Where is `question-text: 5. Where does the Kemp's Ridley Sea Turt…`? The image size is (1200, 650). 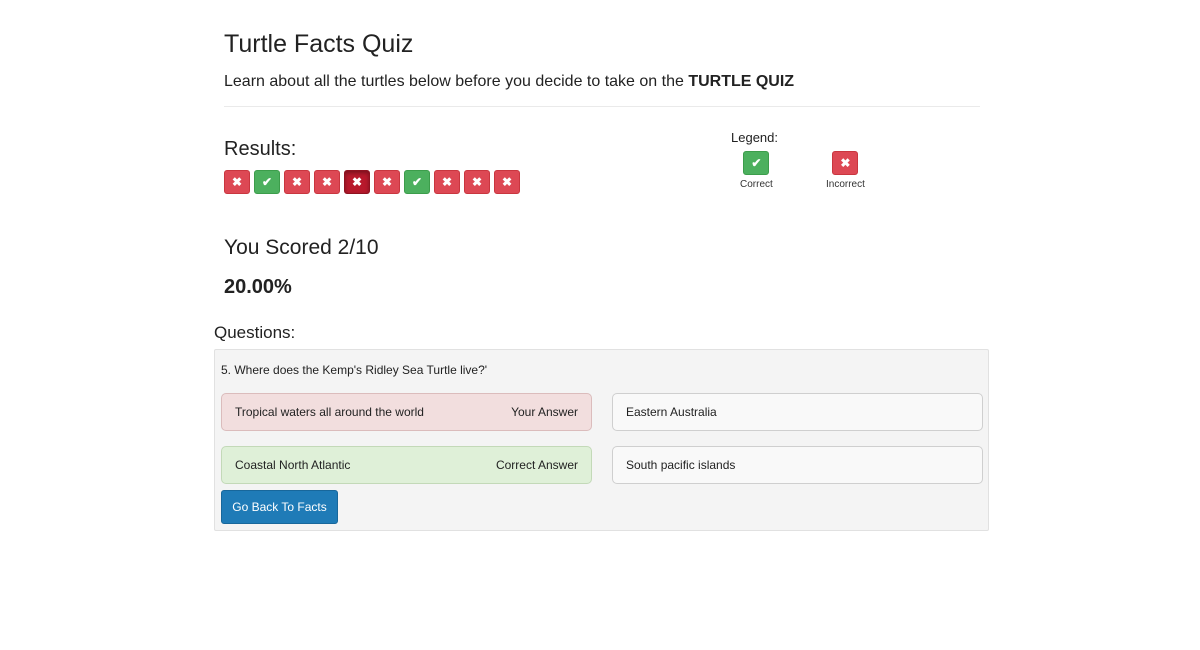 question-text: 5. Where does the Kemp's Ridley Sea Turt… is located at coordinates (354, 370).